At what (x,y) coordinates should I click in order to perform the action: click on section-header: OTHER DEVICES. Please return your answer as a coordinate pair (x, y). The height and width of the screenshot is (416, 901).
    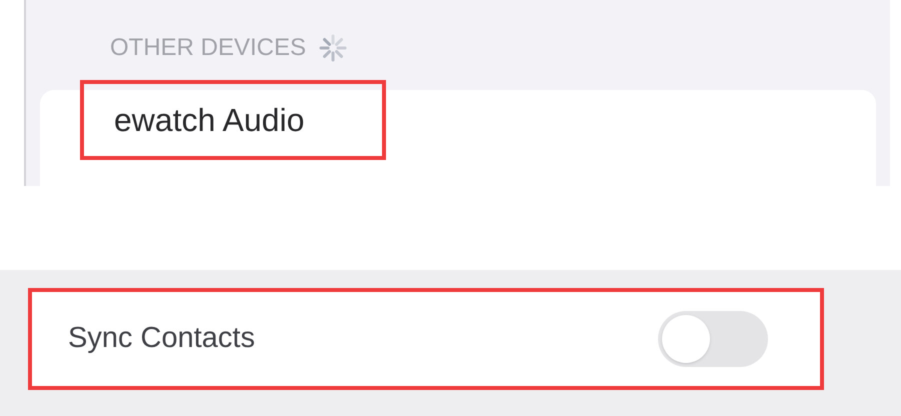
    Looking at the image, I should click on (208, 48).